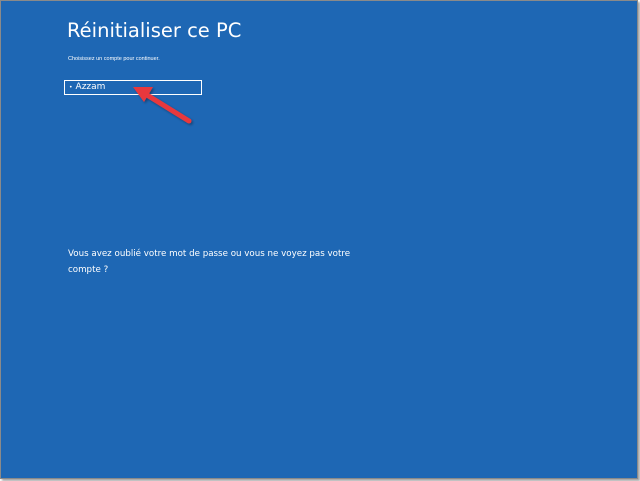  I want to click on account-name: Azzam, so click(90, 87).